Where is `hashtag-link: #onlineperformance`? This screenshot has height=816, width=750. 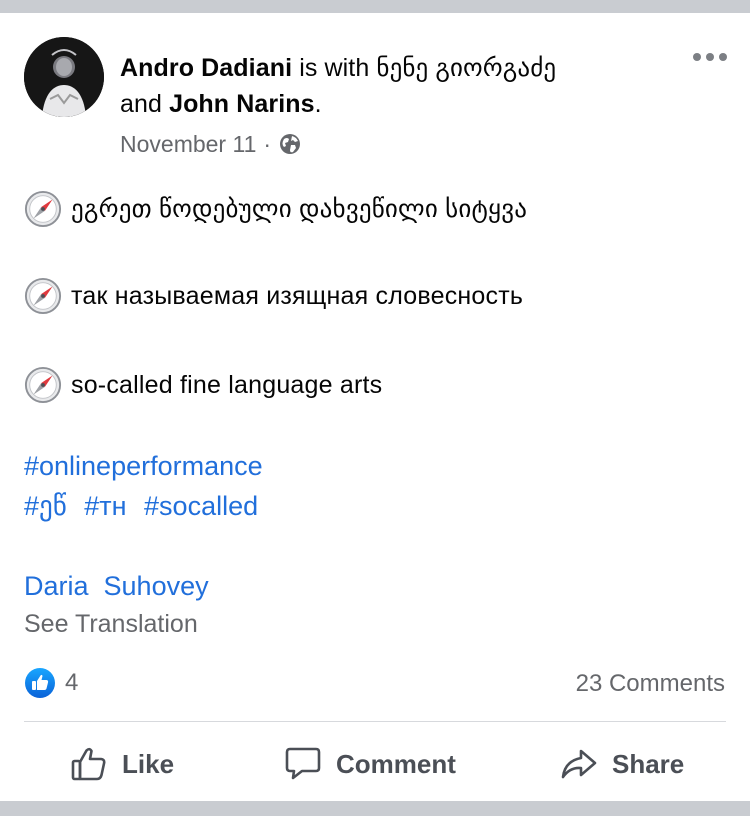
hashtag-link: #onlineperformance is located at coordinates (143, 466).